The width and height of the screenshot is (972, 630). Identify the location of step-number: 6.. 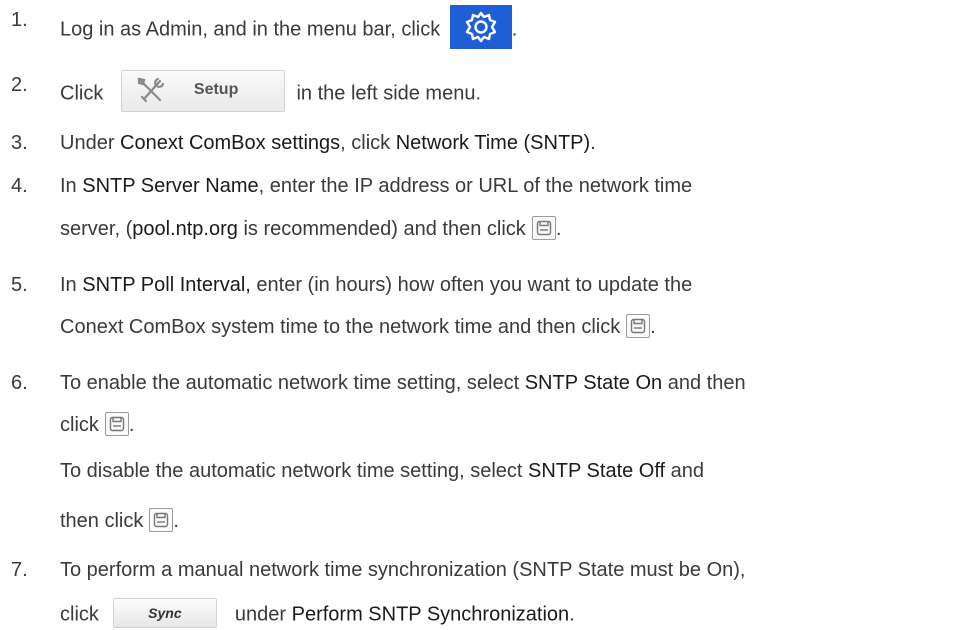
(19, 383).